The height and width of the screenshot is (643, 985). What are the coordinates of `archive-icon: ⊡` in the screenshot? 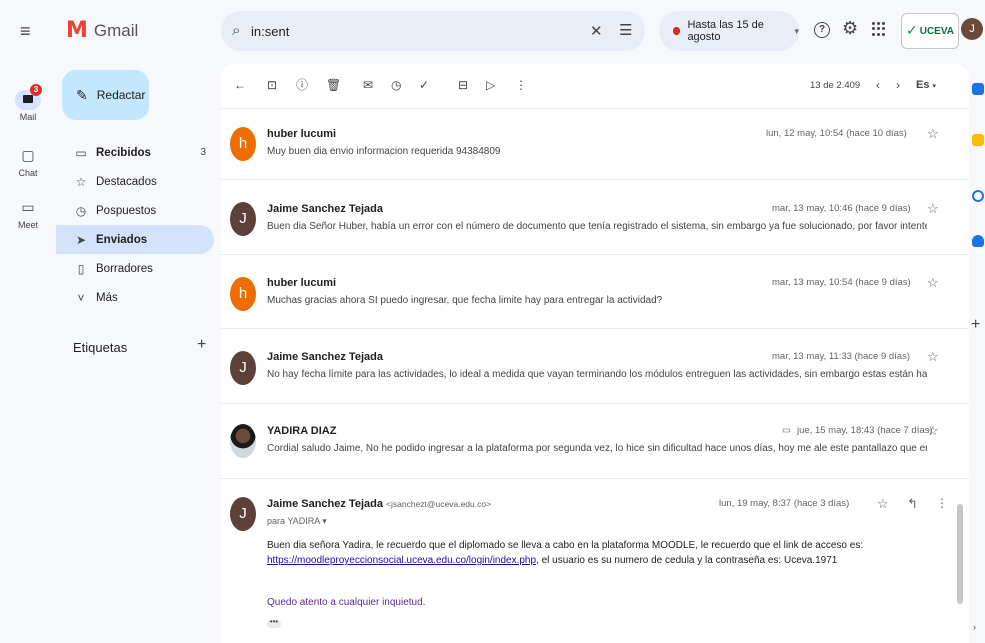 It's located at (272, 85).